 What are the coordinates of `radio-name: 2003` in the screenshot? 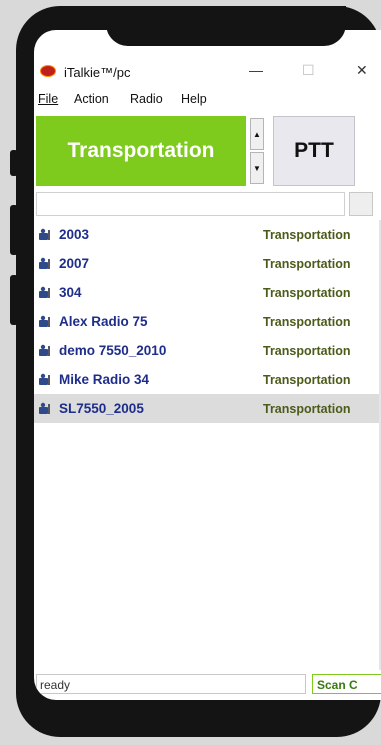 It's located at (74, 234).